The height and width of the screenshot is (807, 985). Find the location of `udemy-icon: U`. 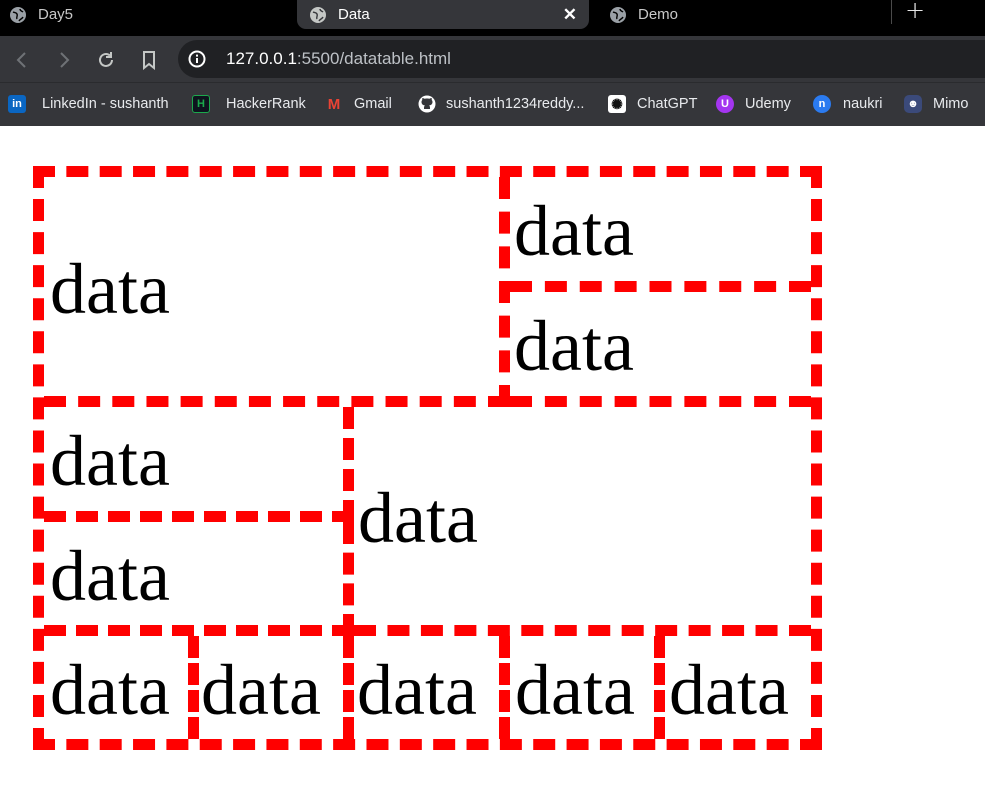

udemy-icon: U is located at coordinates (725, 104).